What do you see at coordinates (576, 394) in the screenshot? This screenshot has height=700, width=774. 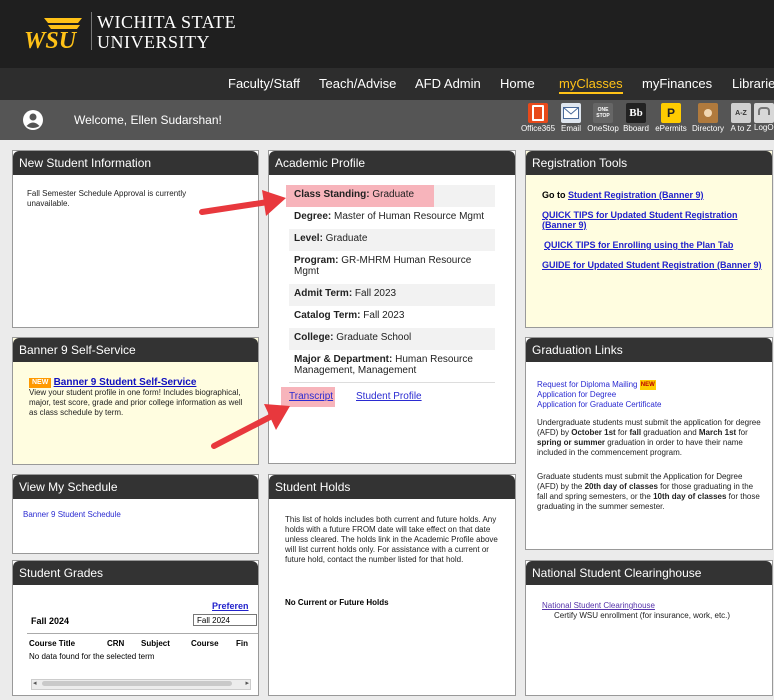 I see `application-for-degree-link: Application for Degree` at bounding box center [576, 394].